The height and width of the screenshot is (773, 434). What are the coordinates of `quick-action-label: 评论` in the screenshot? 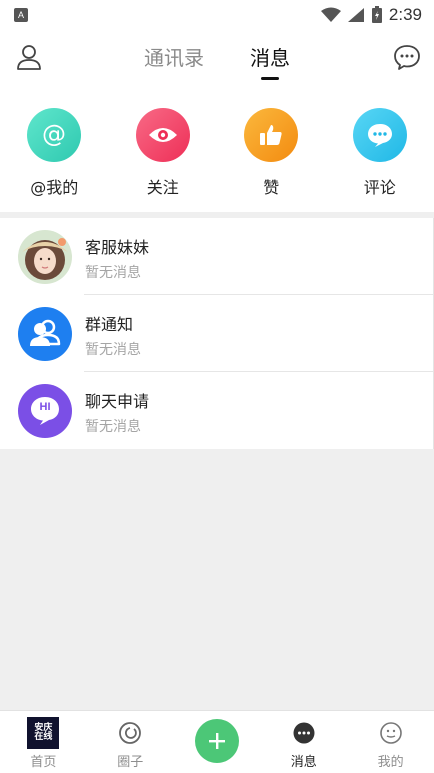 It's located at (380, 186).